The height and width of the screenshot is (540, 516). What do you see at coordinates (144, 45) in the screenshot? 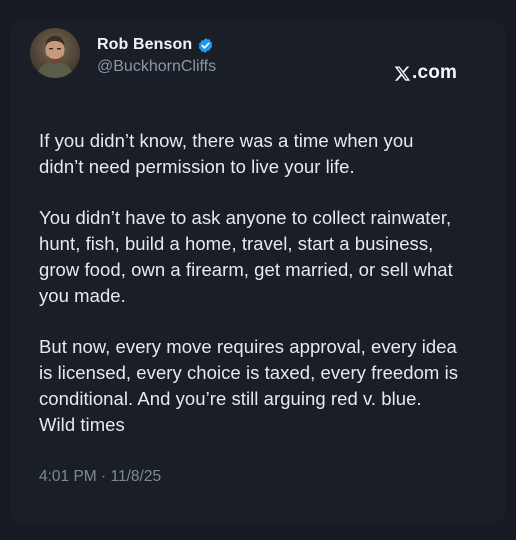
I see `author-name: Rob Benson` at bounding box center [144, 45].